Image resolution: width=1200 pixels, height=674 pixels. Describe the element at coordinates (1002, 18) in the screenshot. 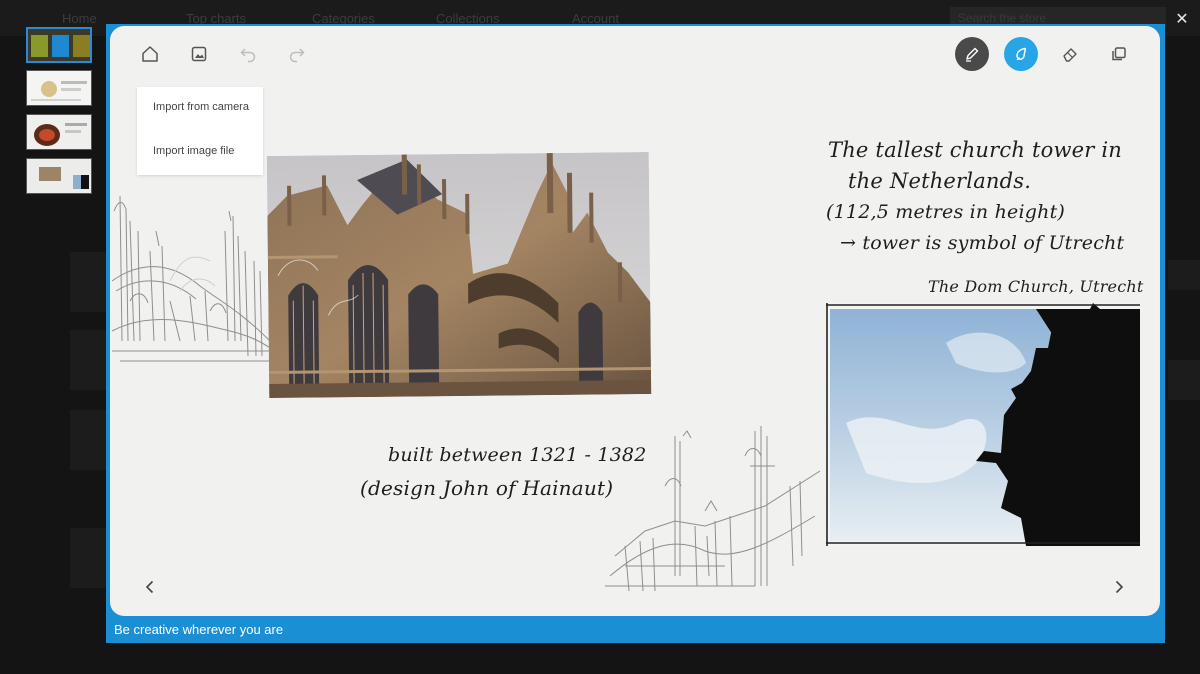

I see `bg-search-placeholder: Search the store` at that location.